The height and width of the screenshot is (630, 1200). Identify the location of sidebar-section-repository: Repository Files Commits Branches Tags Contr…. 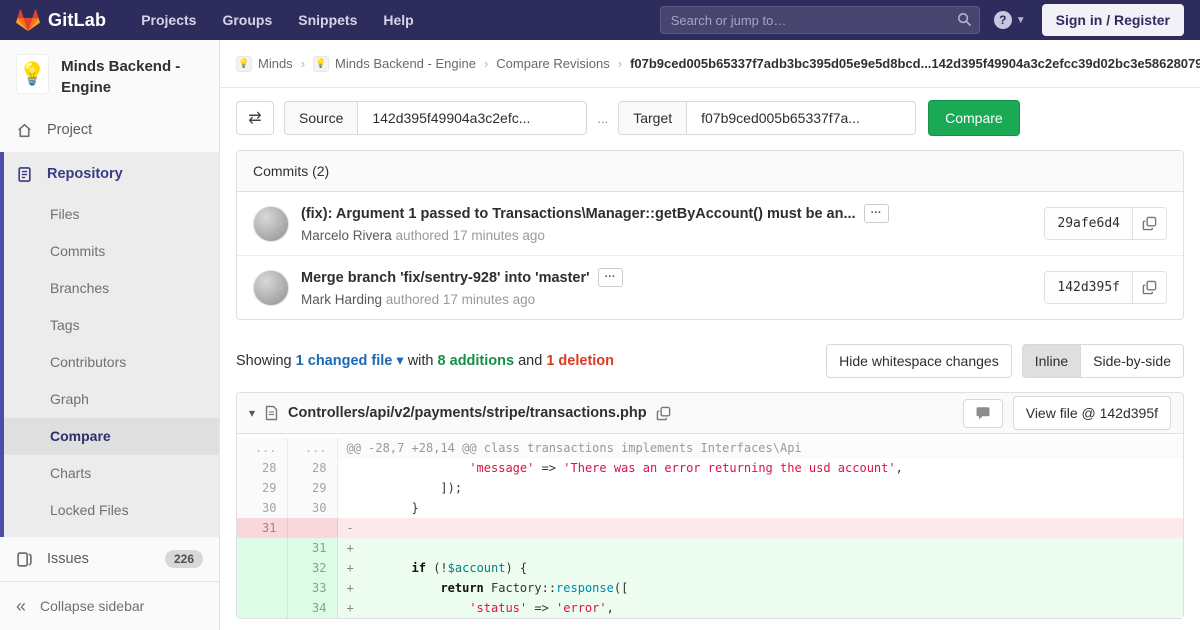
(109, 344).